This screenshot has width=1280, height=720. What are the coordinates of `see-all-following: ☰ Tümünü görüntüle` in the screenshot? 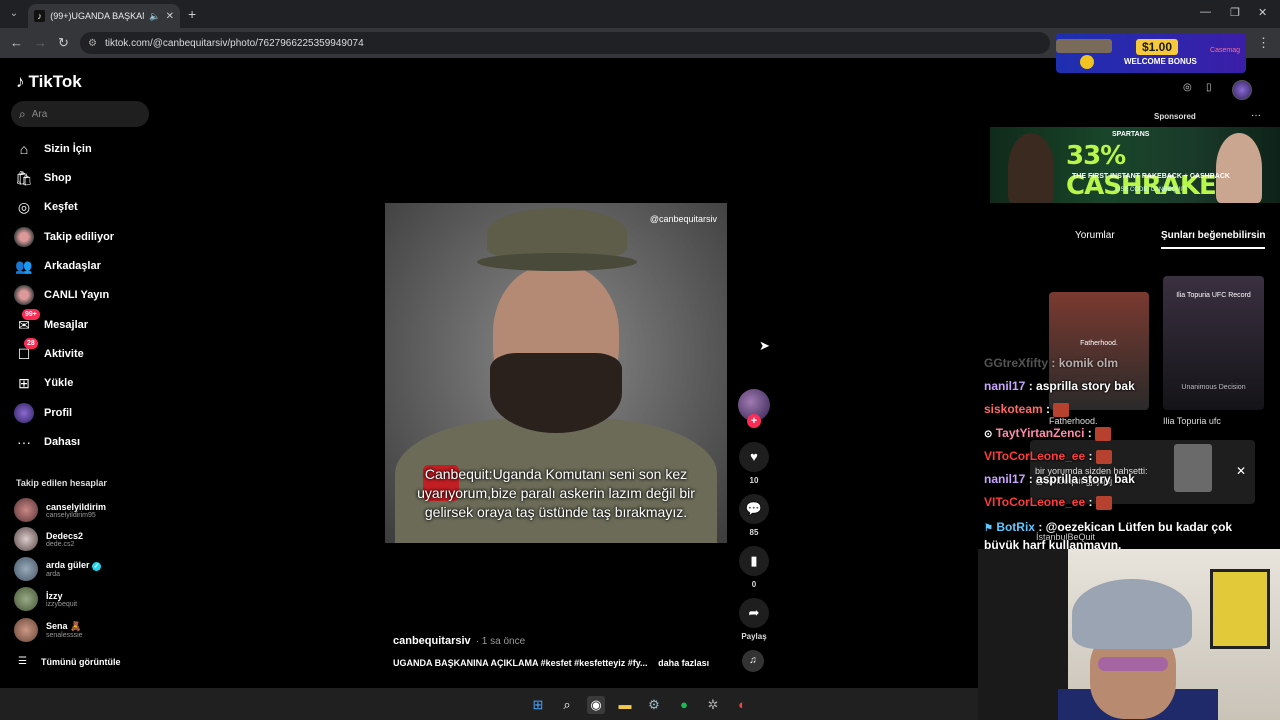 It's located at (69, 661).